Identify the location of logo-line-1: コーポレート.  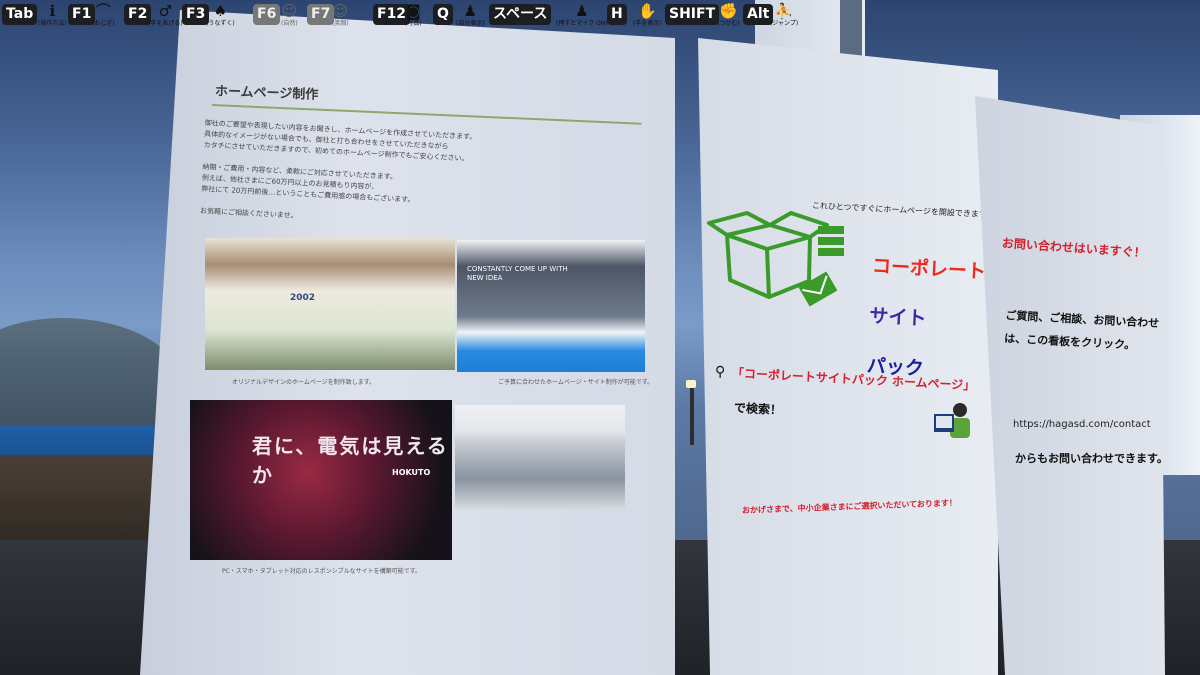
(929, 269).